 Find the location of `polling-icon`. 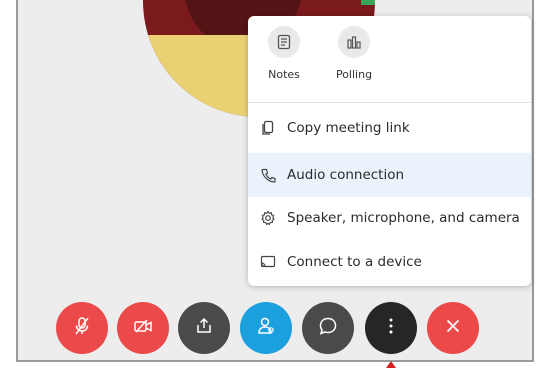

polling-icon is located at coordinates (354, 42).